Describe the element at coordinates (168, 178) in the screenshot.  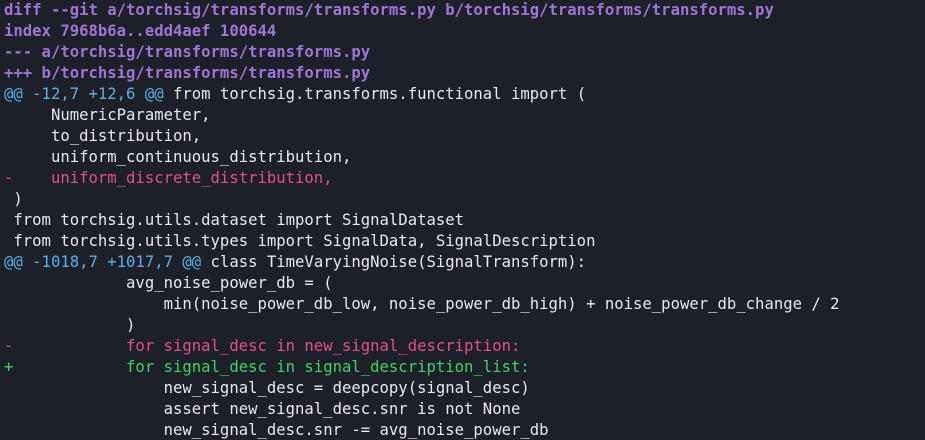
I see `diff-deleted-line: - uniform_discrete_distribution,` at that location.